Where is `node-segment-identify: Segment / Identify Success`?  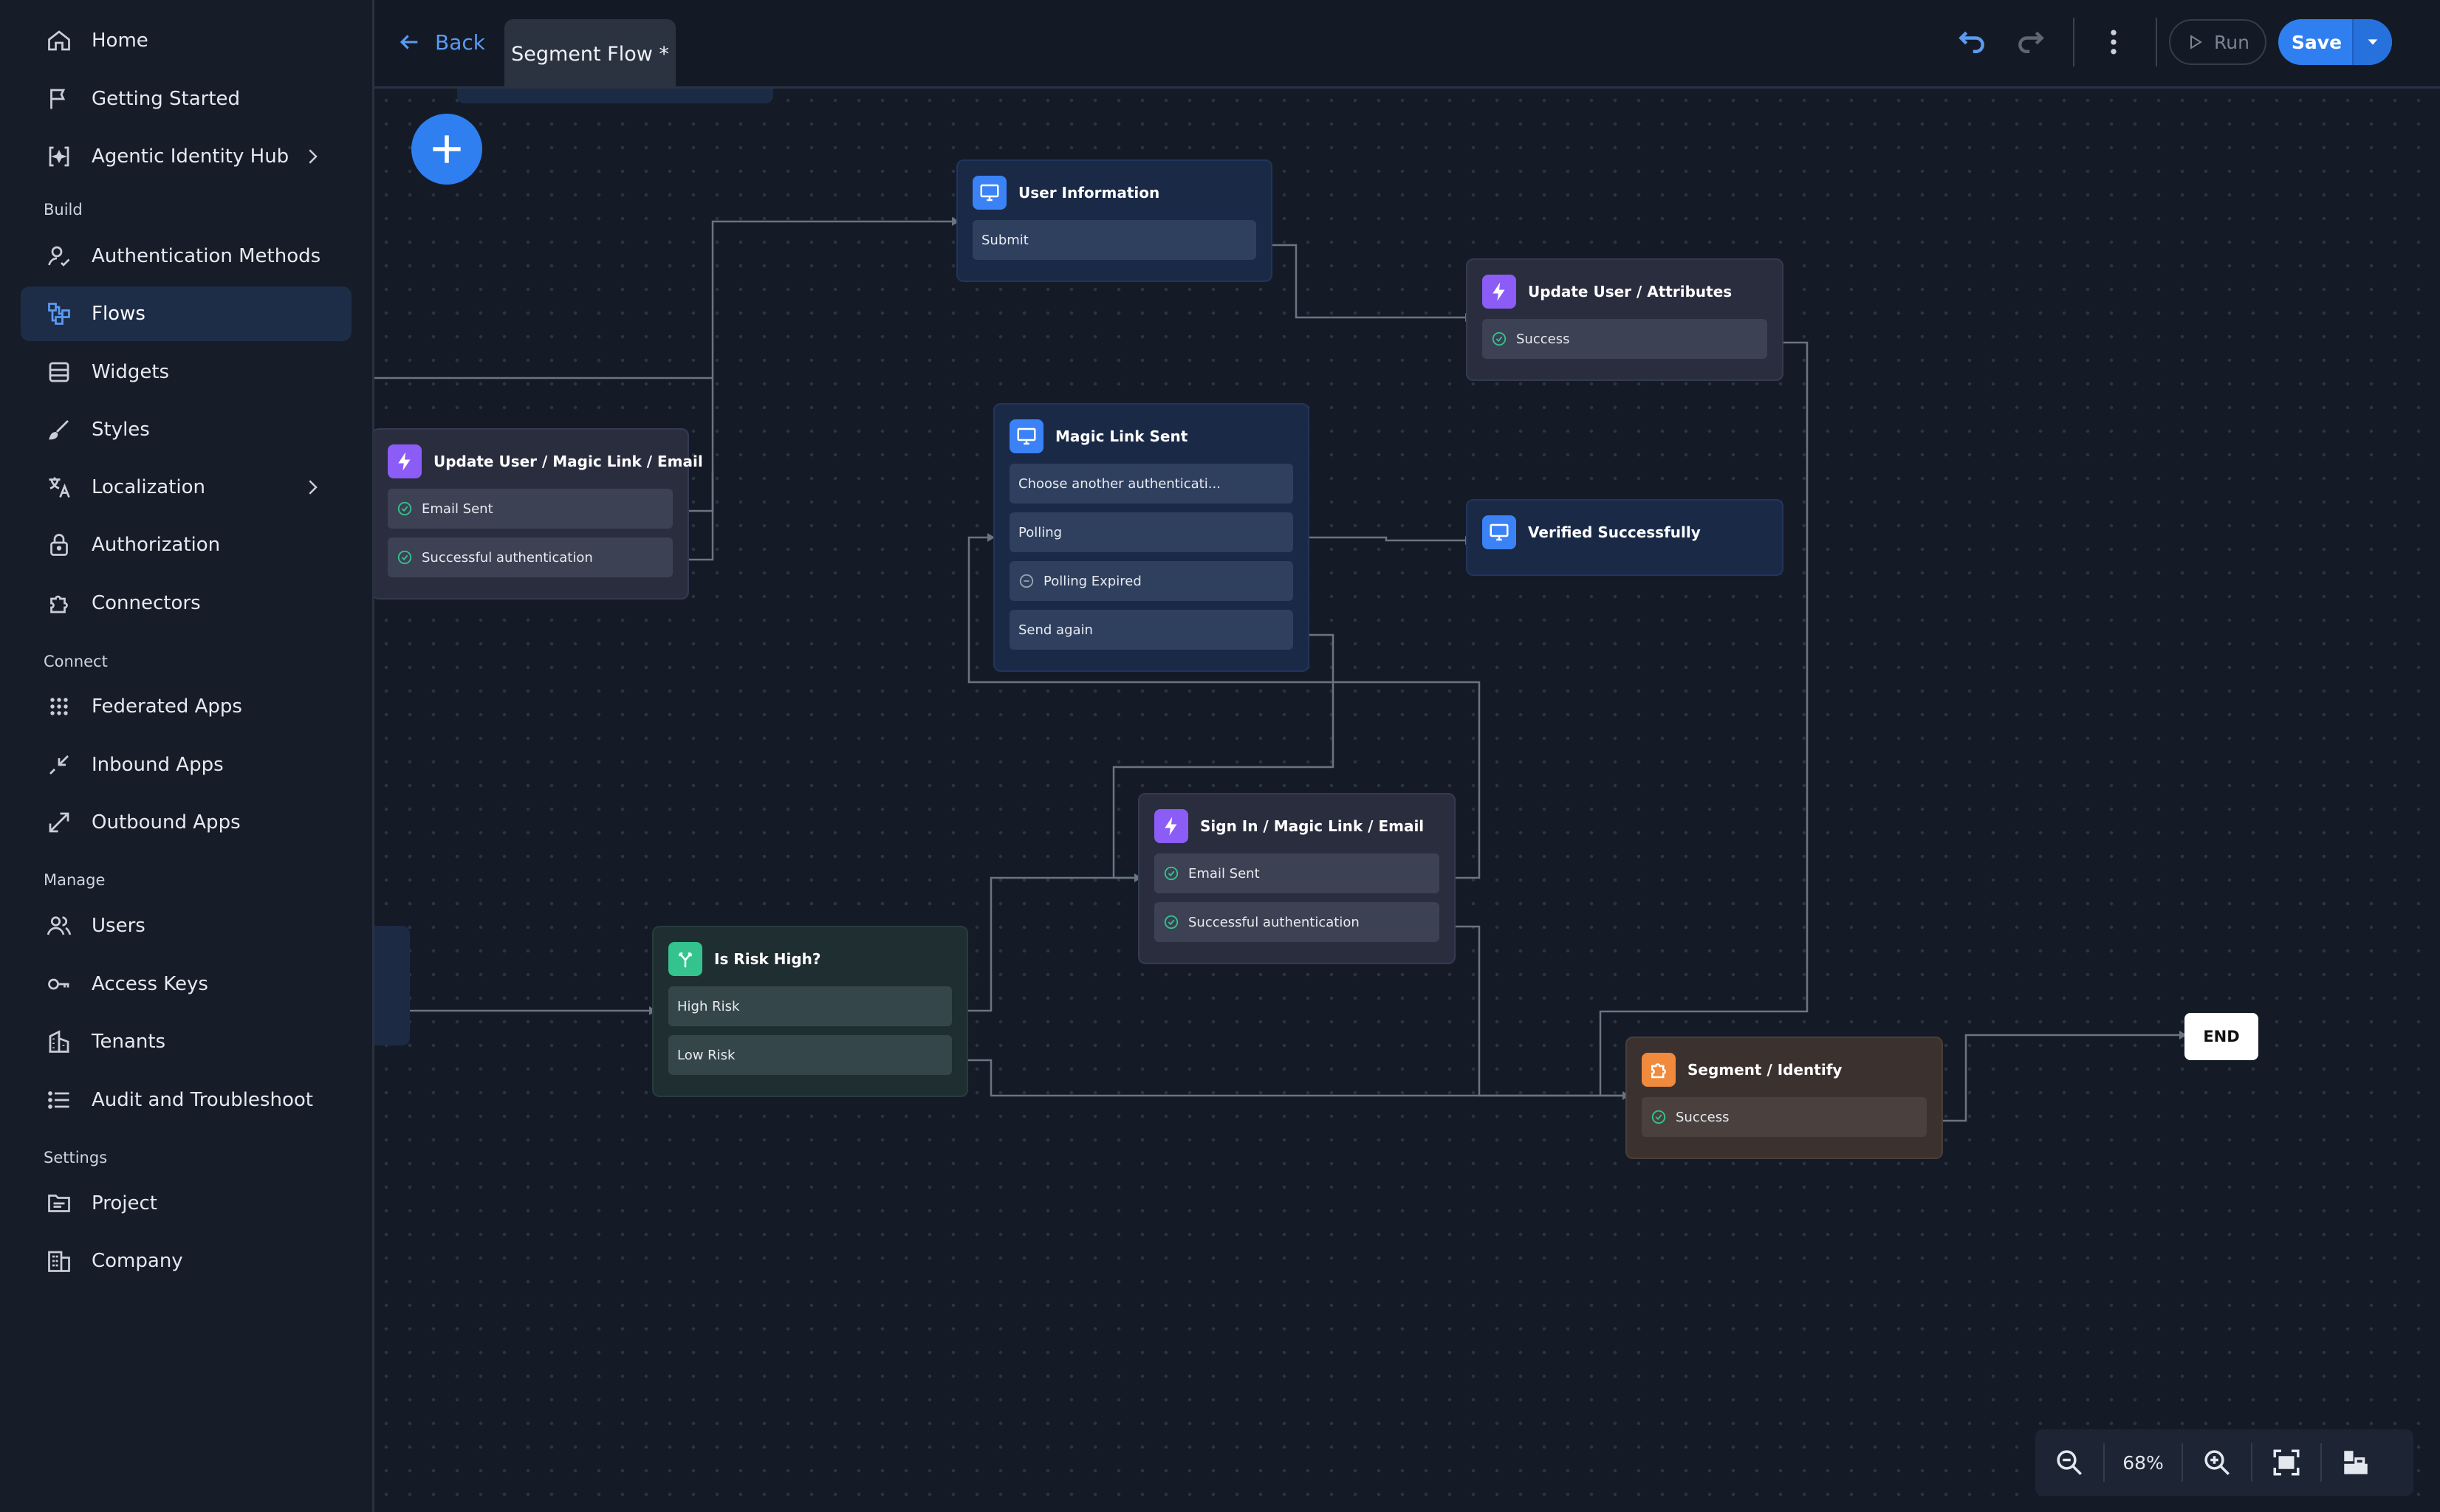
node-segment-identify: Segment / Identify Success is located at coordinates (1784, 1098).